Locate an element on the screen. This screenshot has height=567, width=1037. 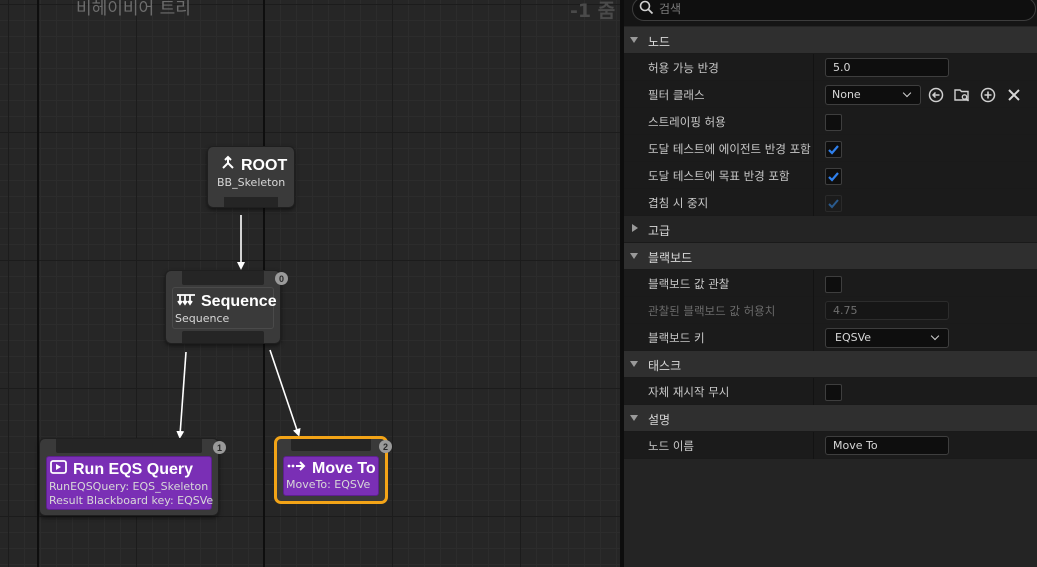
prop-observe-blackboard-value: 블랙보드 값 관찰 is located at coordinates (830, 283).